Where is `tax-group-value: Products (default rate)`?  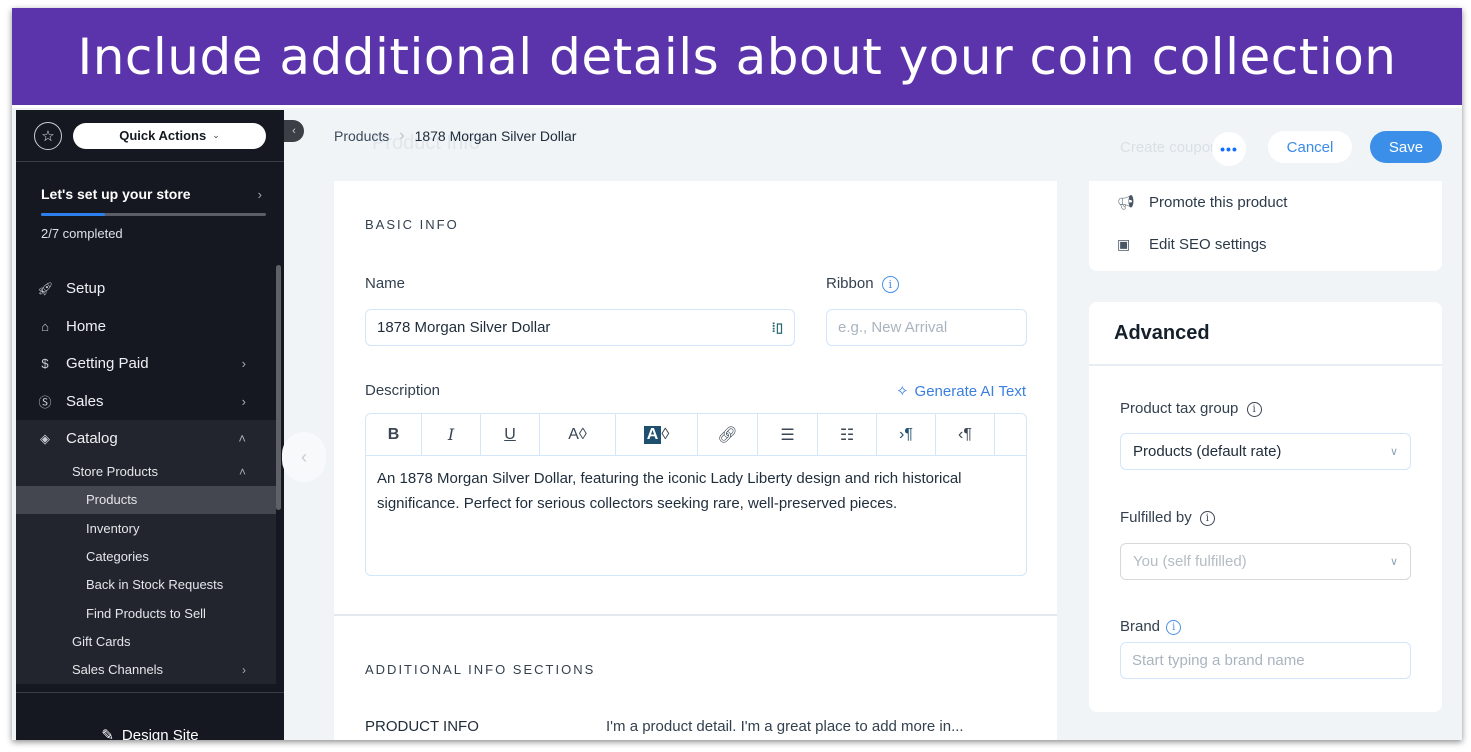 tax-group-value: Products (default rate) is located at coordinates (1207, 451).